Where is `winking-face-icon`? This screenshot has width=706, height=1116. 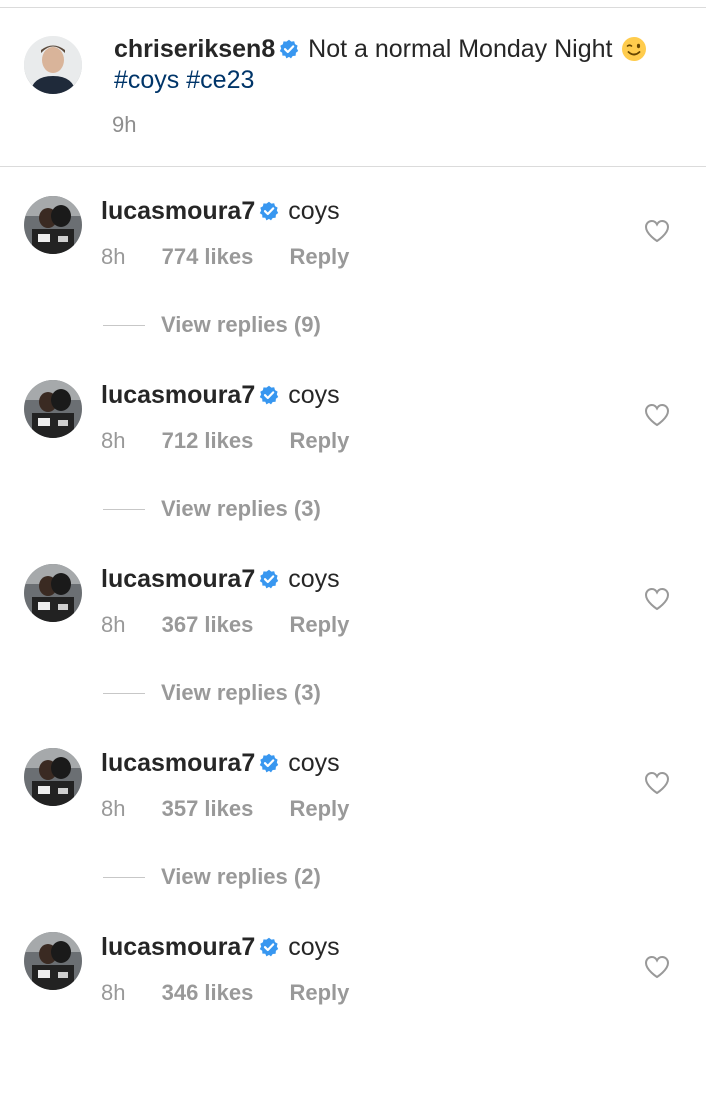 winking-face-icon is located at coordinates (634, 49).